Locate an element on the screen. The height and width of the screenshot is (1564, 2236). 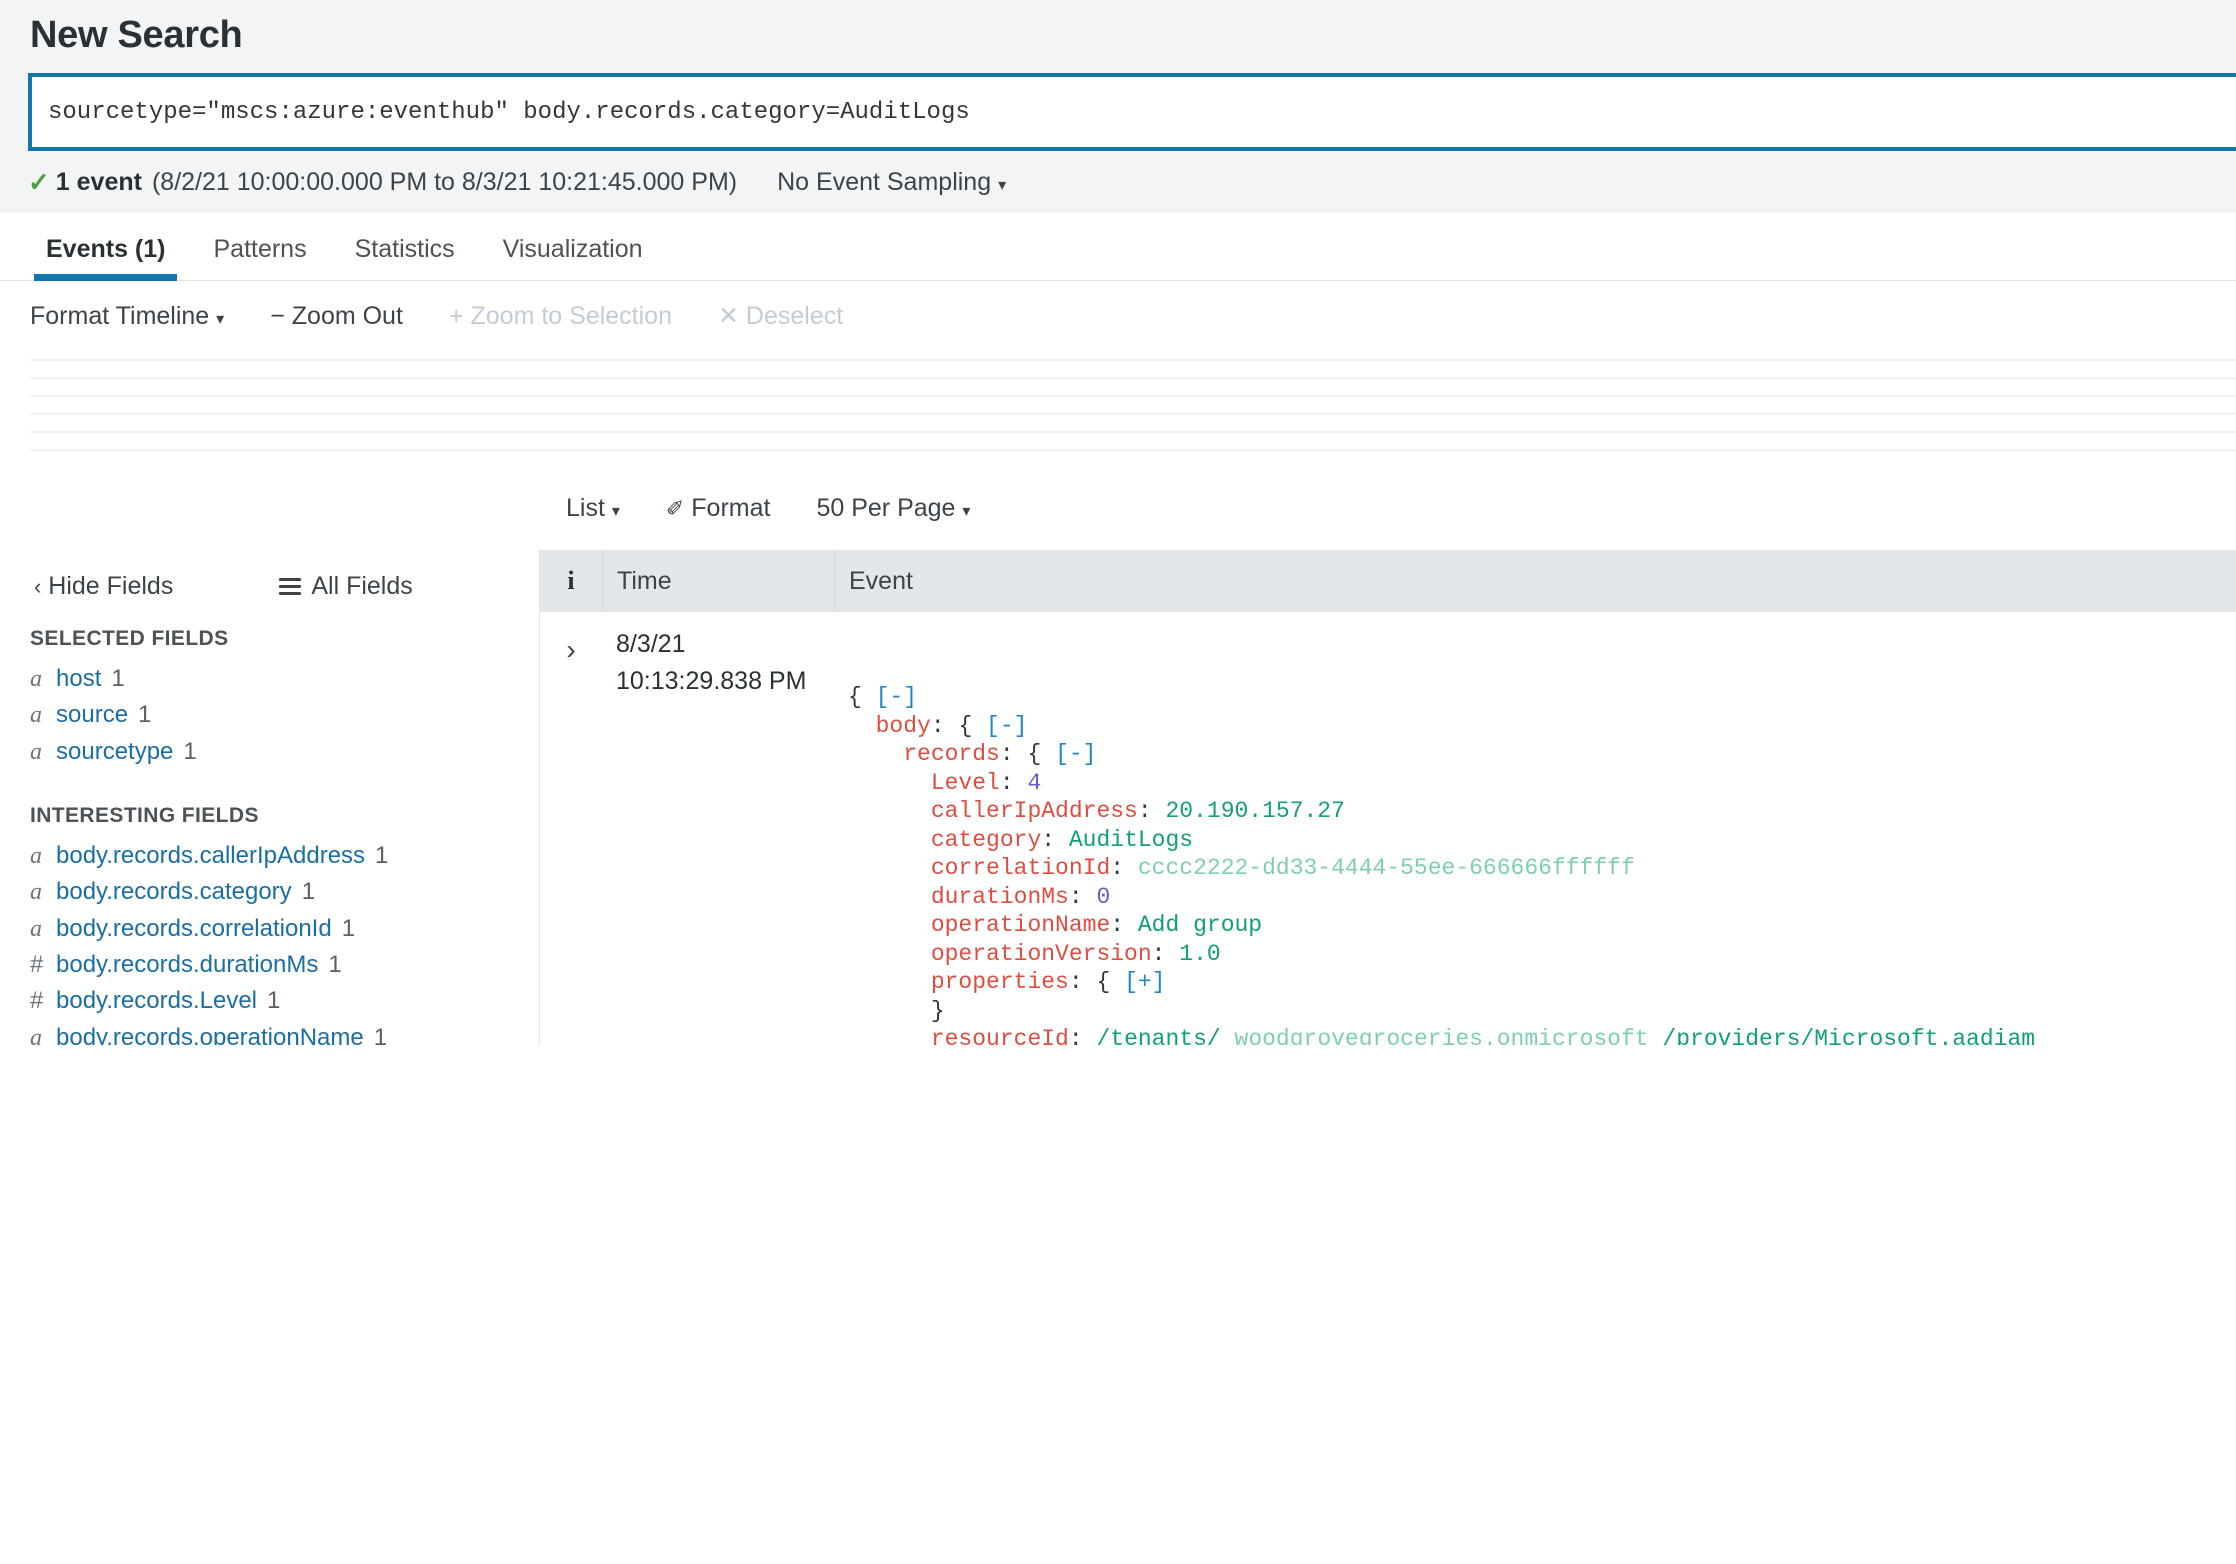
format-button: ✐ Format is located at coordinates (718, 508).